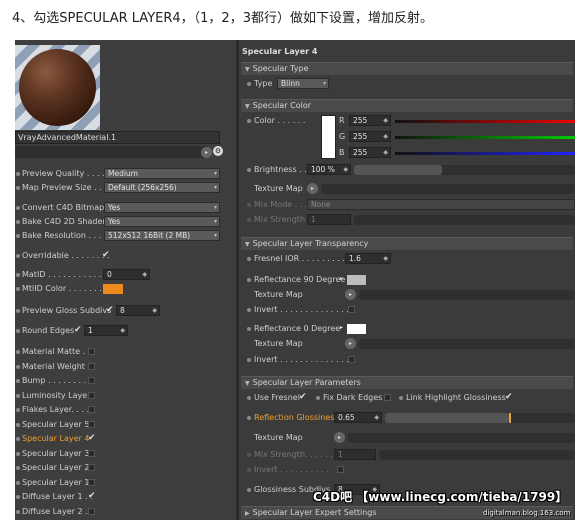 The width and height of the screenshot is (582, 520). Describe the element at coordinates (485, 121) in the screenshot. I see `r-slider` at that location.